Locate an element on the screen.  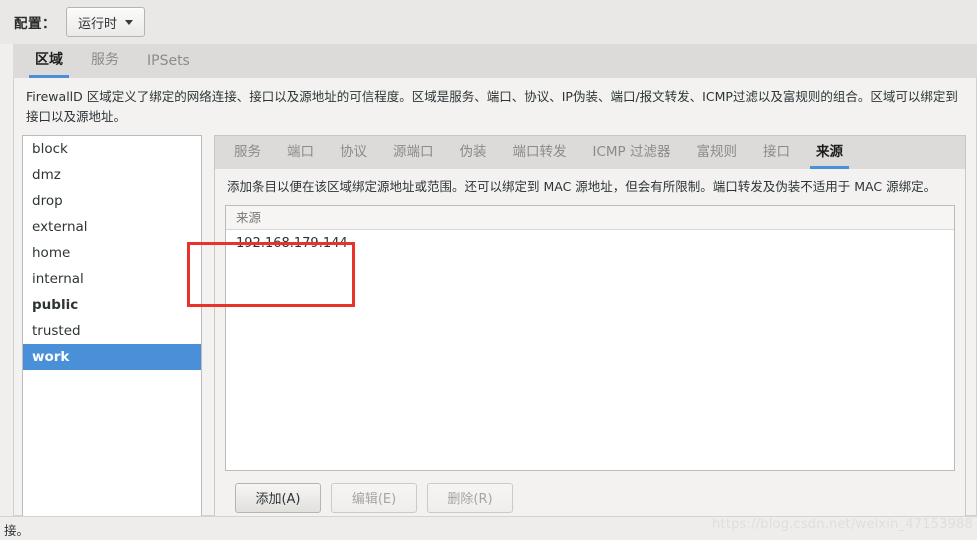
configuration-dropdown: 运行时 is located at coordinates (106, 22).